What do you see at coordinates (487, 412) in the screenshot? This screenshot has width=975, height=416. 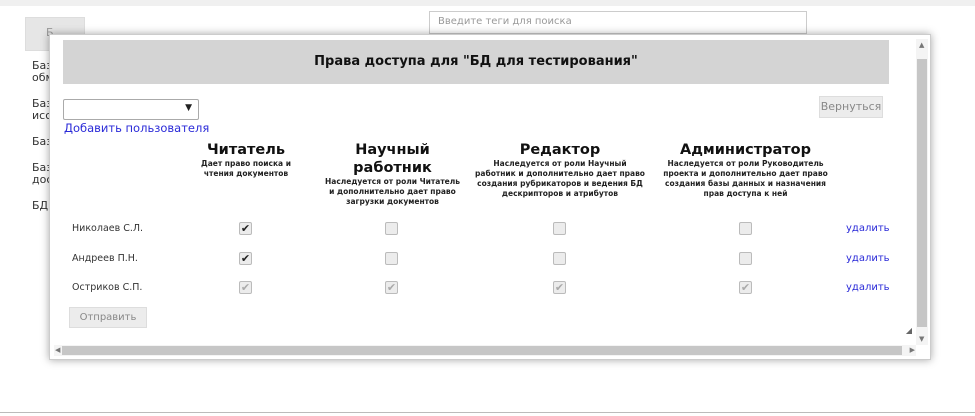 I see `divider` at bounding box center [487, 412].